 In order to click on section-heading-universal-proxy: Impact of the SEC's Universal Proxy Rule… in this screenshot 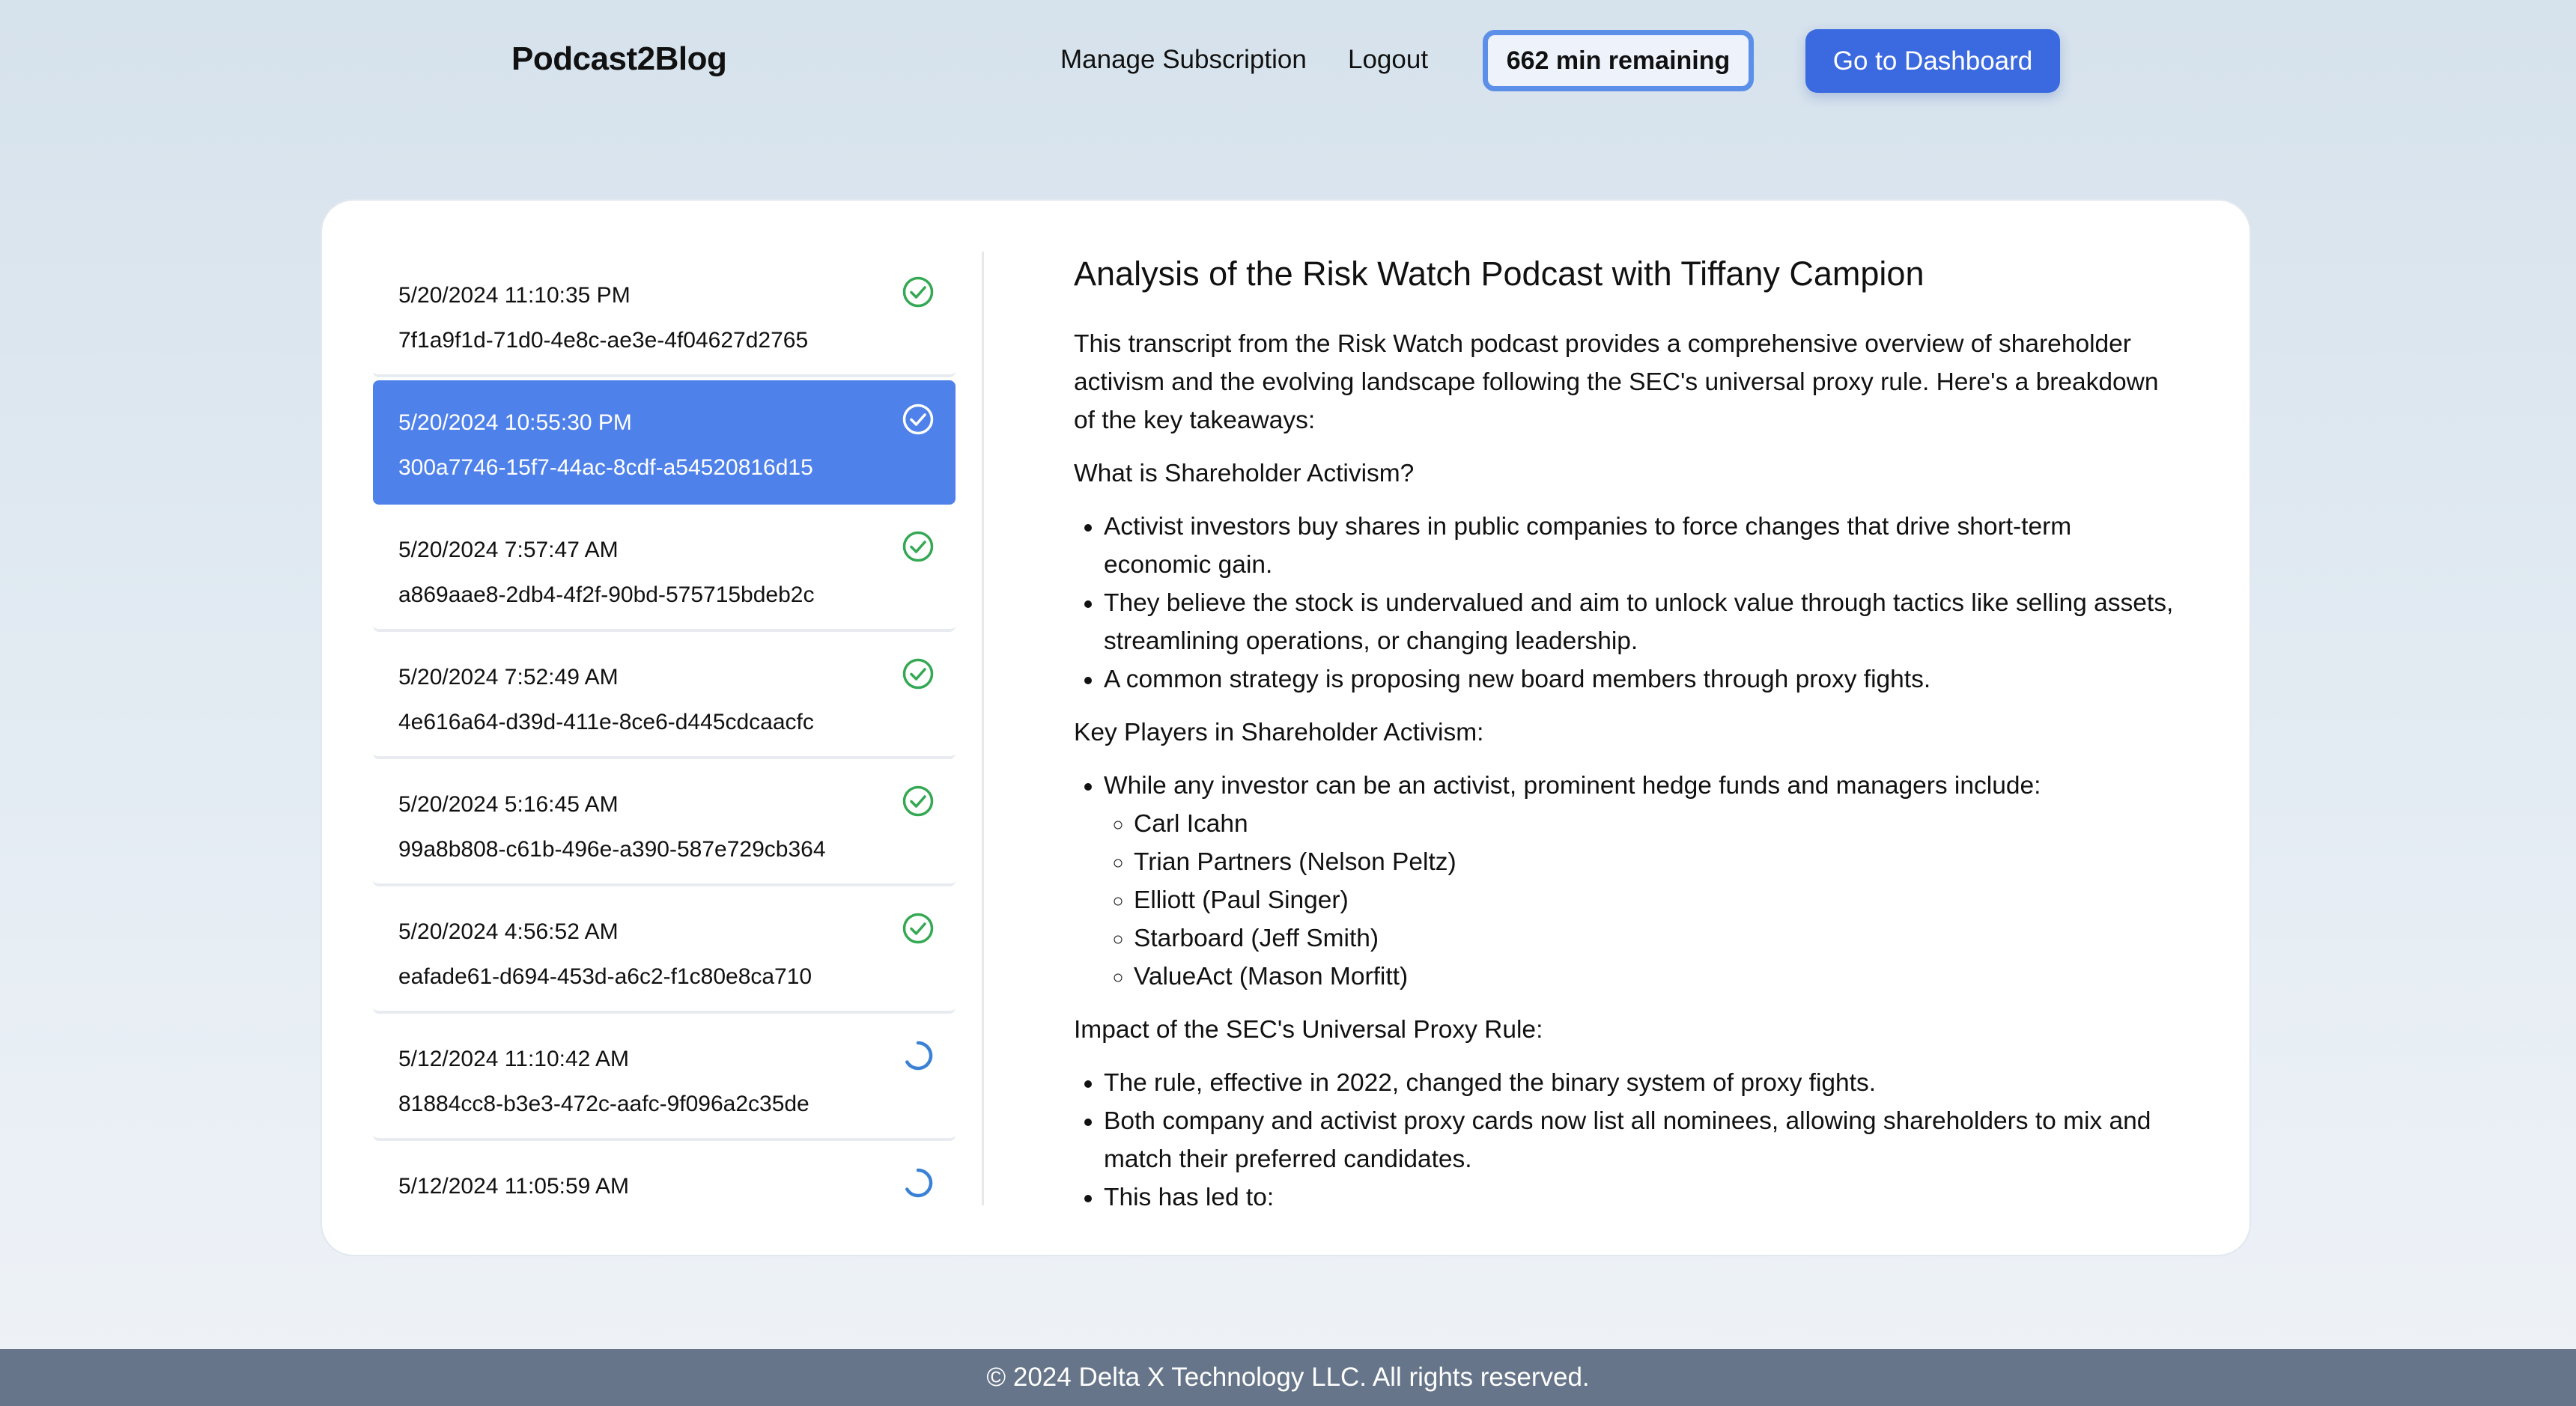, I will do `click(1308, 1030)`.